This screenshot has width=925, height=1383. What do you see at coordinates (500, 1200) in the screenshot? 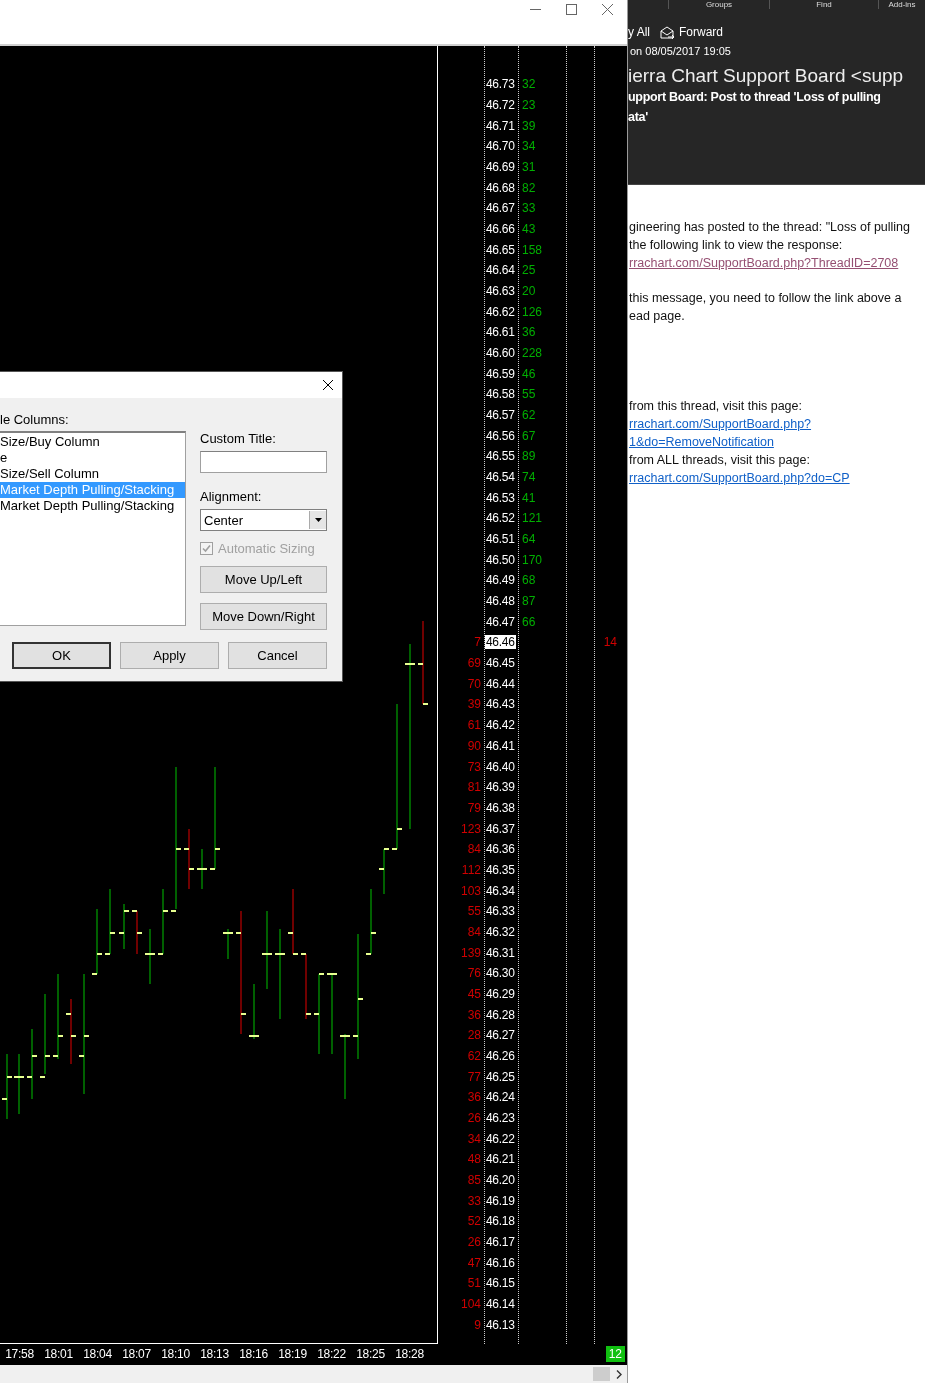
I see `price-label: 46.19` at bounding box center [500, 1200].